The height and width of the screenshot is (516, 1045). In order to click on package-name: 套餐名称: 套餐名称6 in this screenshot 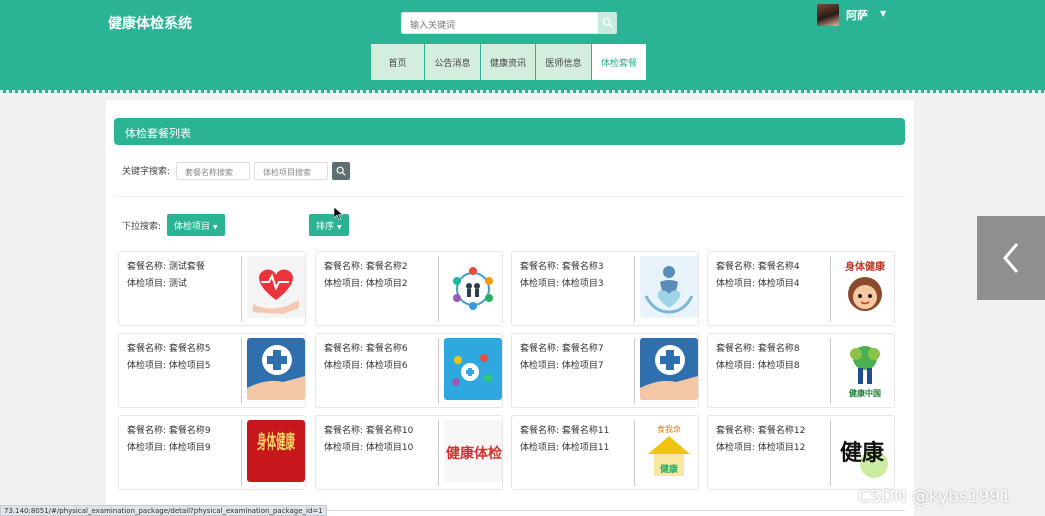, I will do `click(366, 349)`.